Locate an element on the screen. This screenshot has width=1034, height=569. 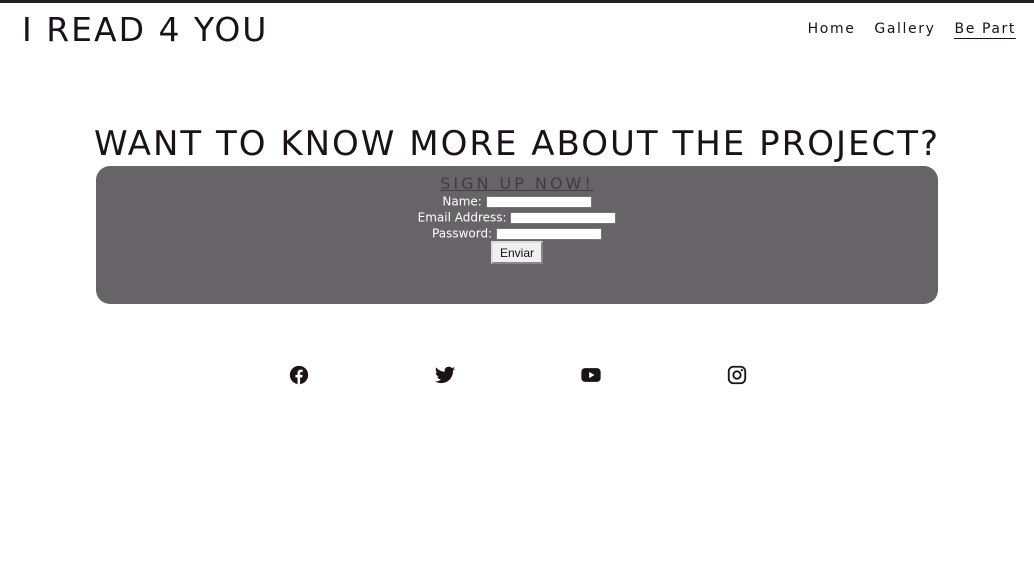
signup-title-text: SIGN UP NOW! is located at coordinates (517, 183).